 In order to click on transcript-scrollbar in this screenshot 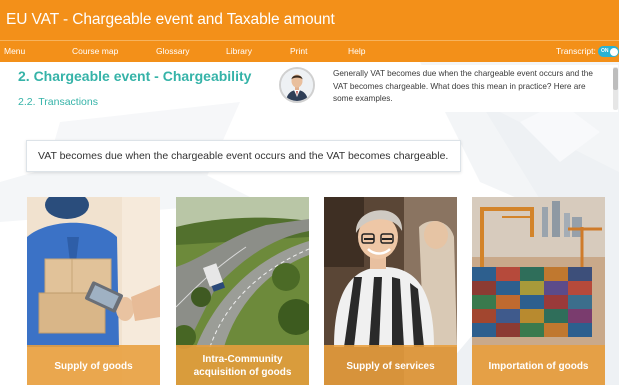, I will do `click(615, 88)`.